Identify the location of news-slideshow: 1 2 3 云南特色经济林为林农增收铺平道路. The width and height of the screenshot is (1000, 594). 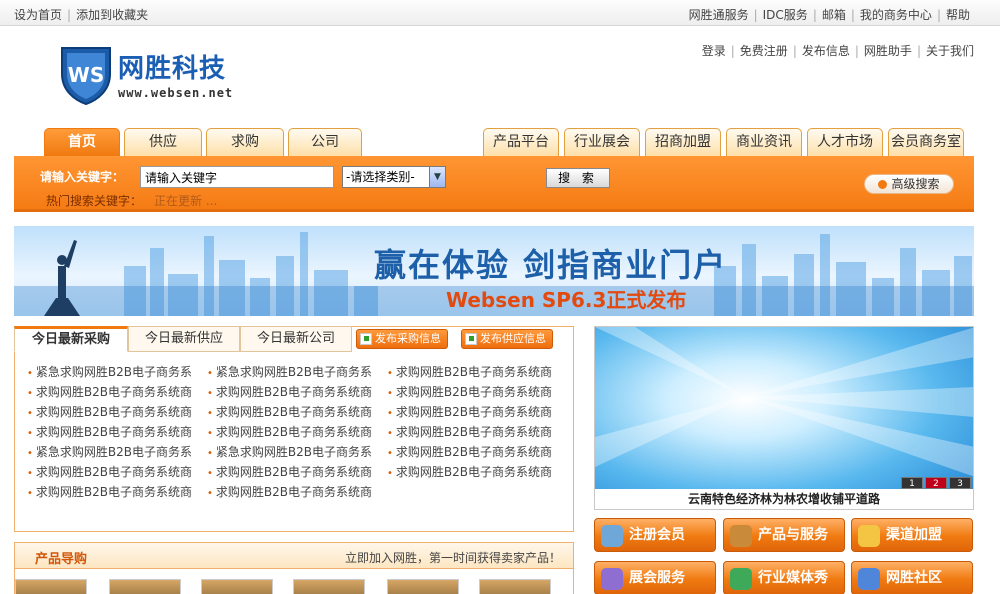
(784, 418).